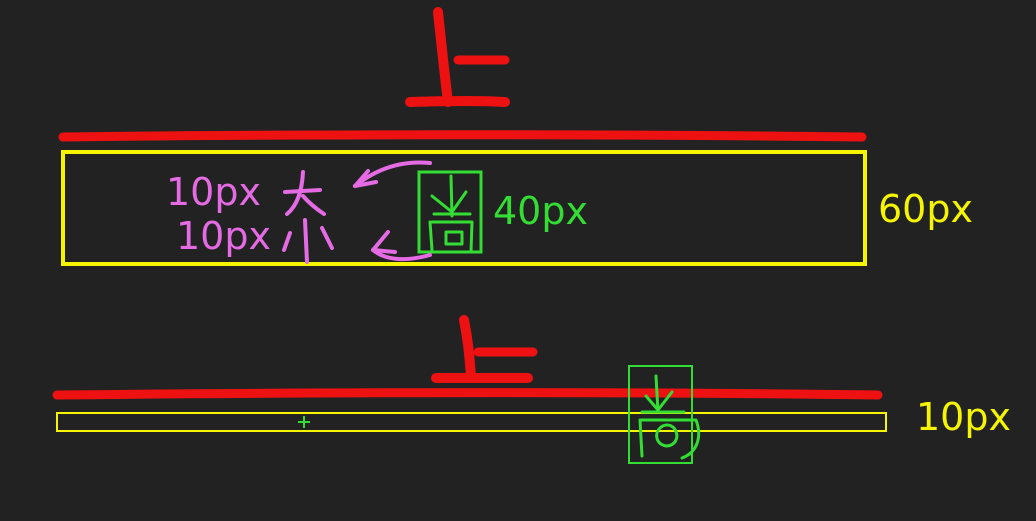 This screenshot has height=521, width=1036. What do you see at coordinates (467, 394) in the screenshot?
I see `bottom-red-line` at bounding box center [467, 394].